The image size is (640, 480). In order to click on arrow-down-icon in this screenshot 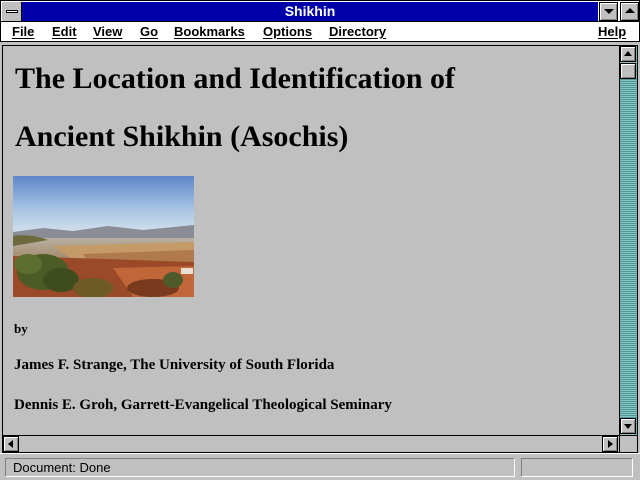, I will do `click(628, 426)`.